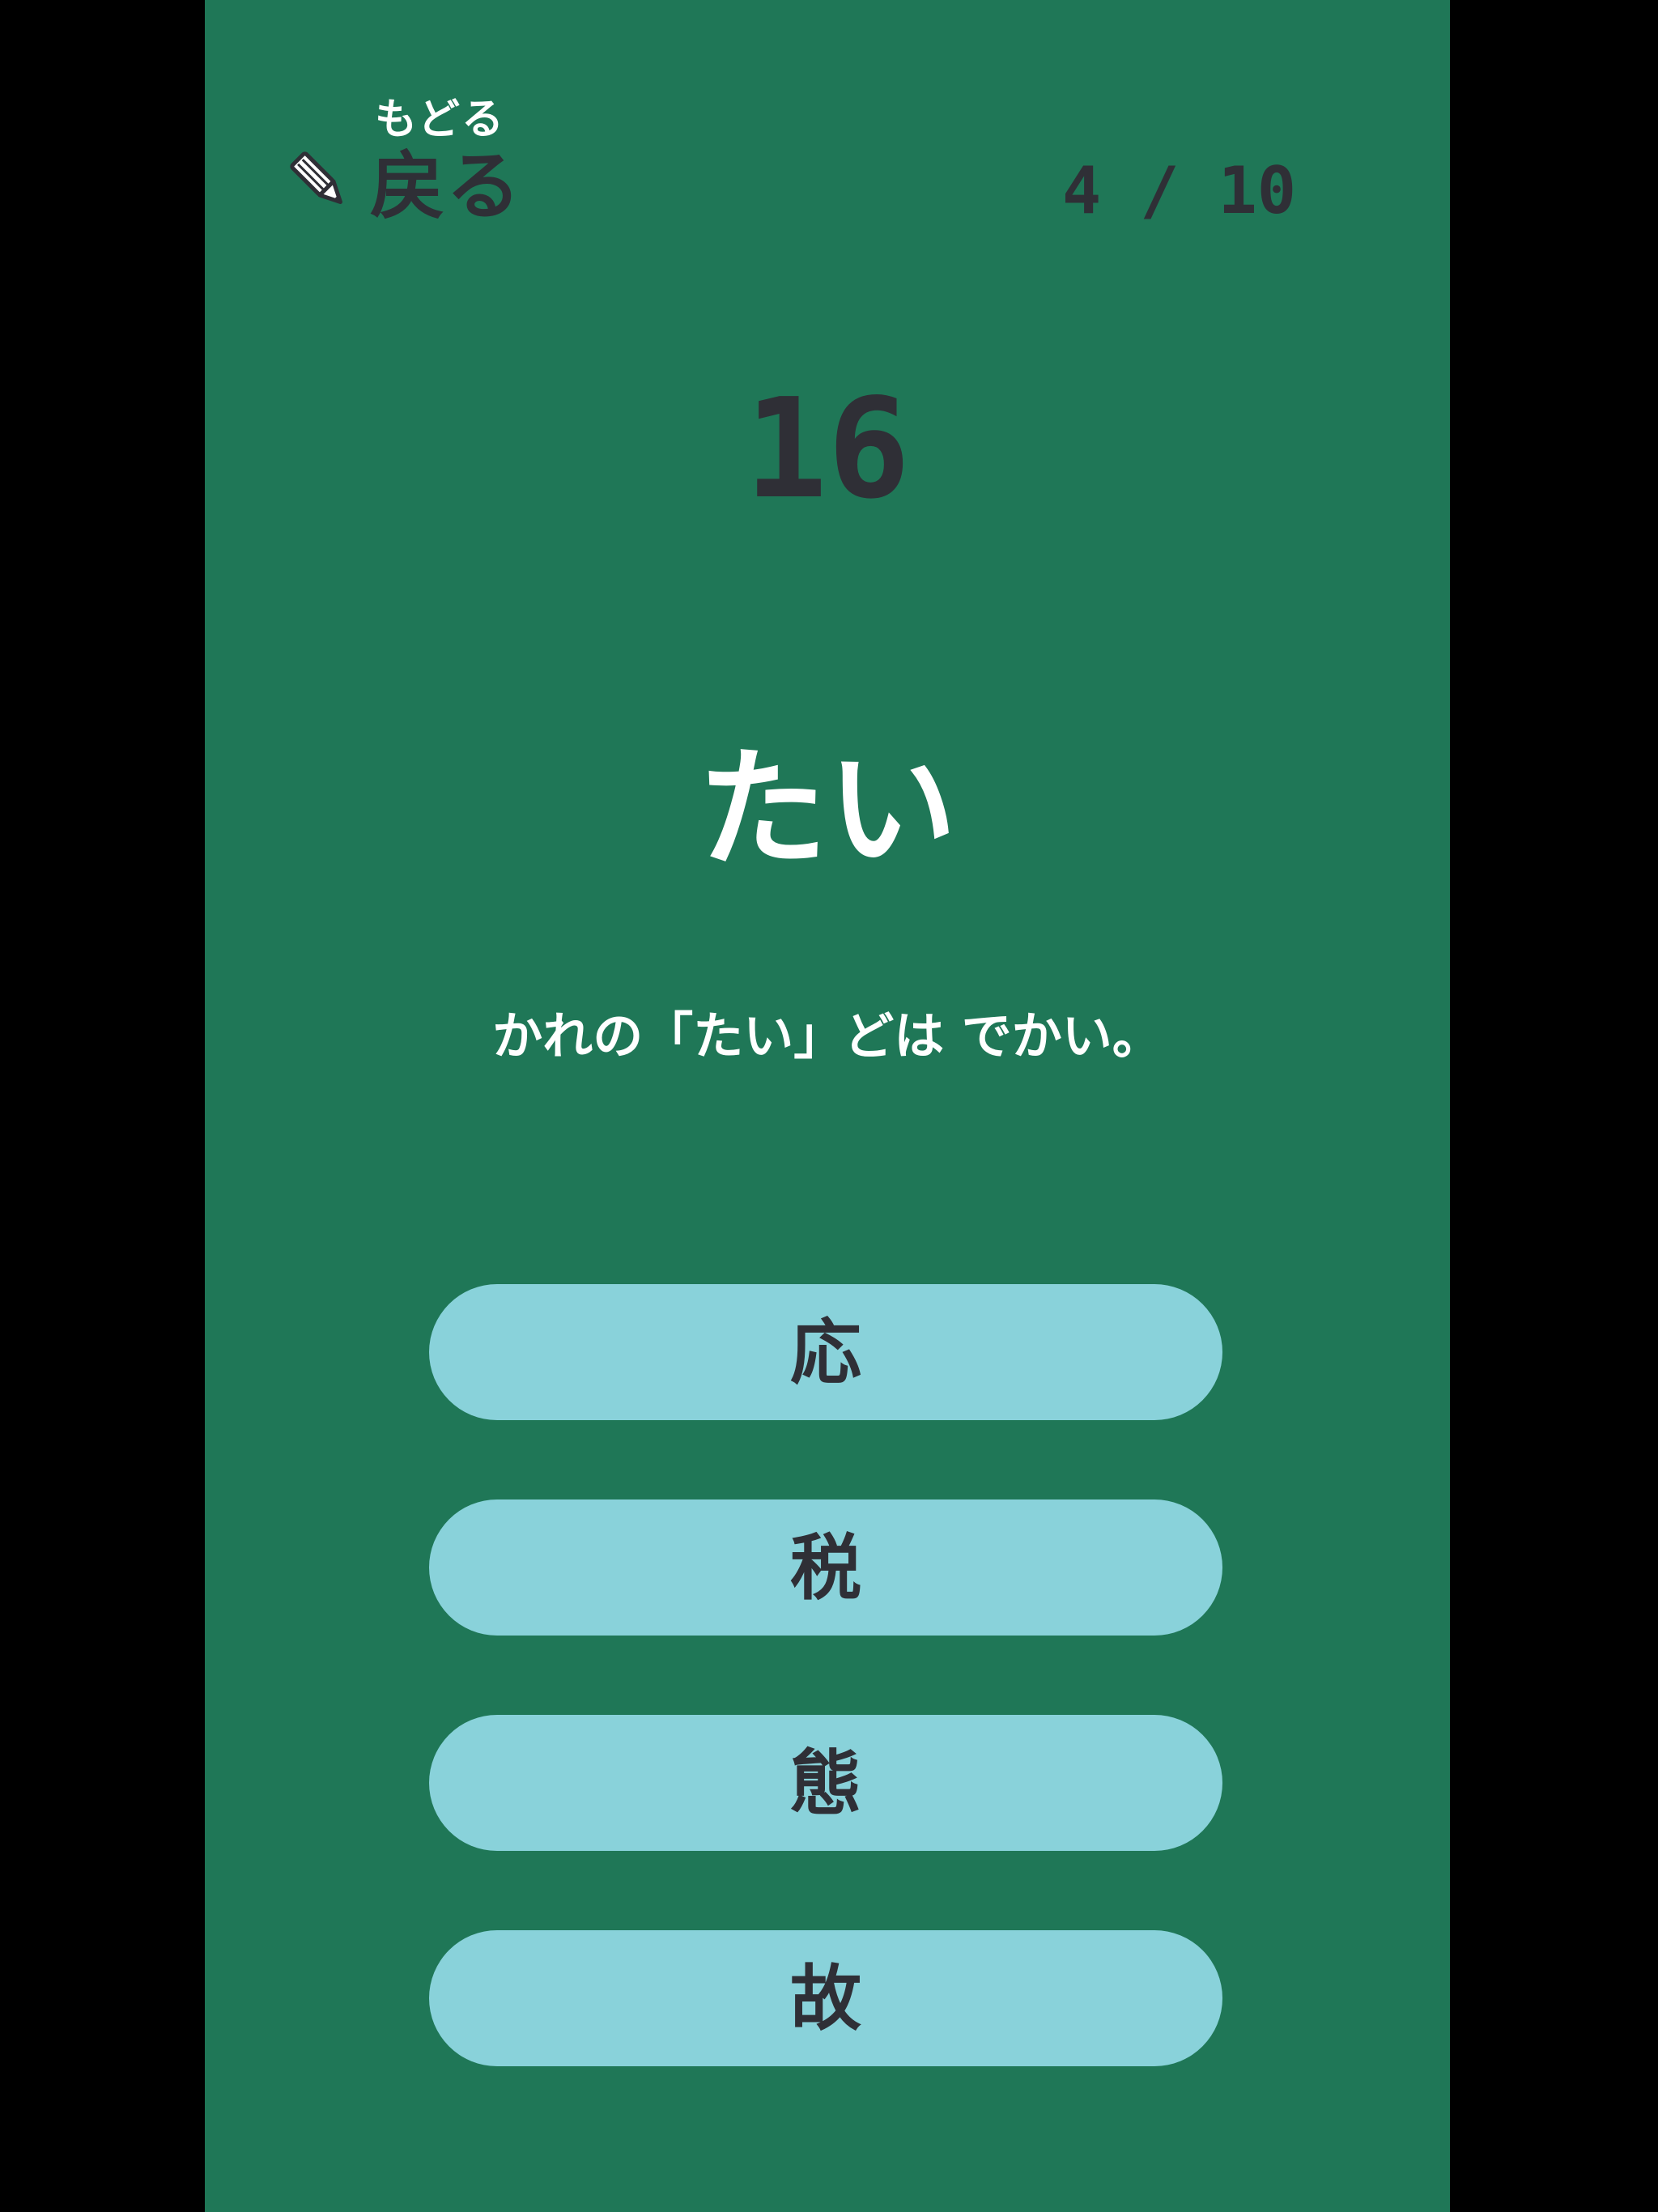  What do you see at coordinates (316, 178) in the screenshot?
I see `pencil-icon` at bounding box center [316, 178].